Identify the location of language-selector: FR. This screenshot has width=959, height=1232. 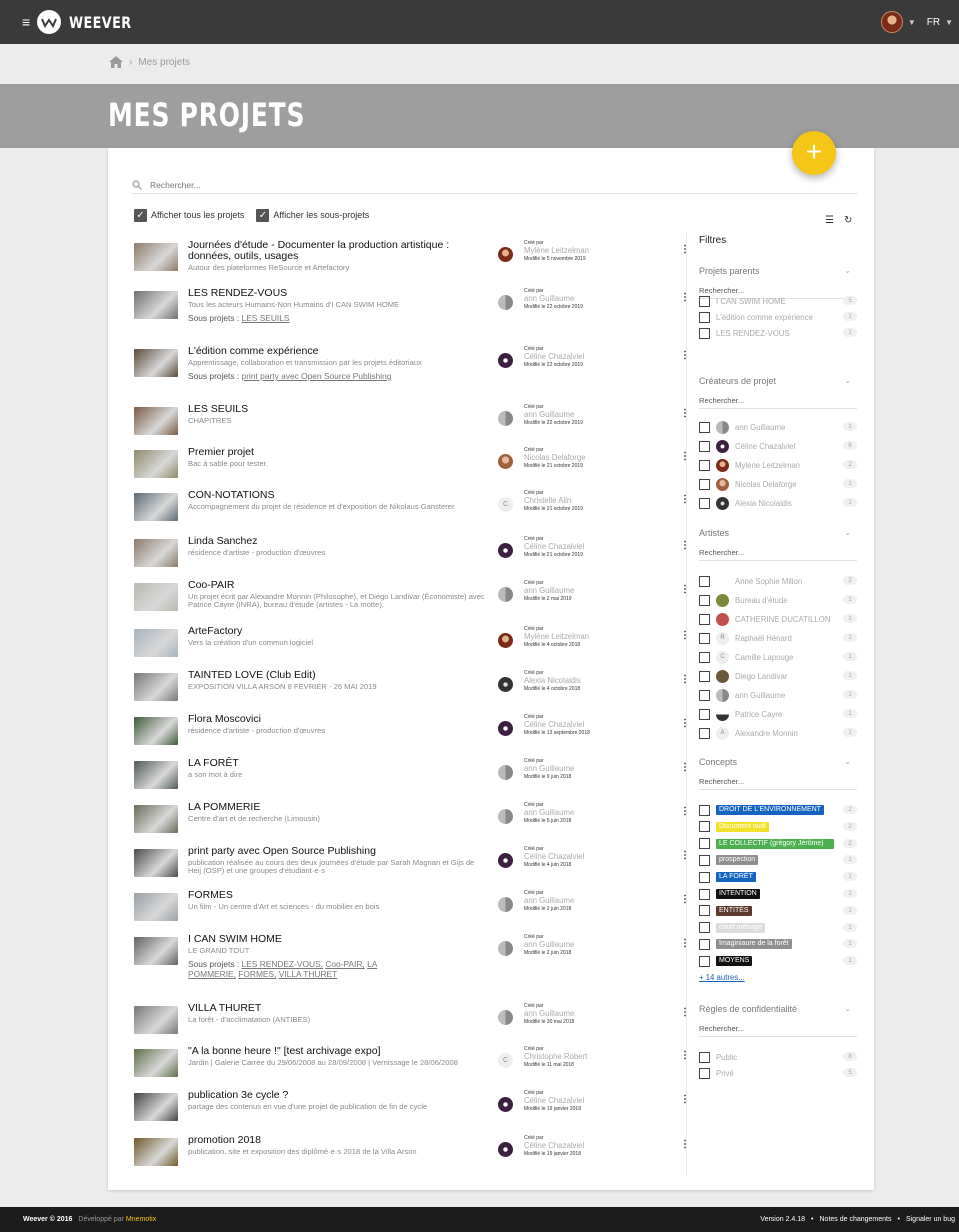
(933, 22).